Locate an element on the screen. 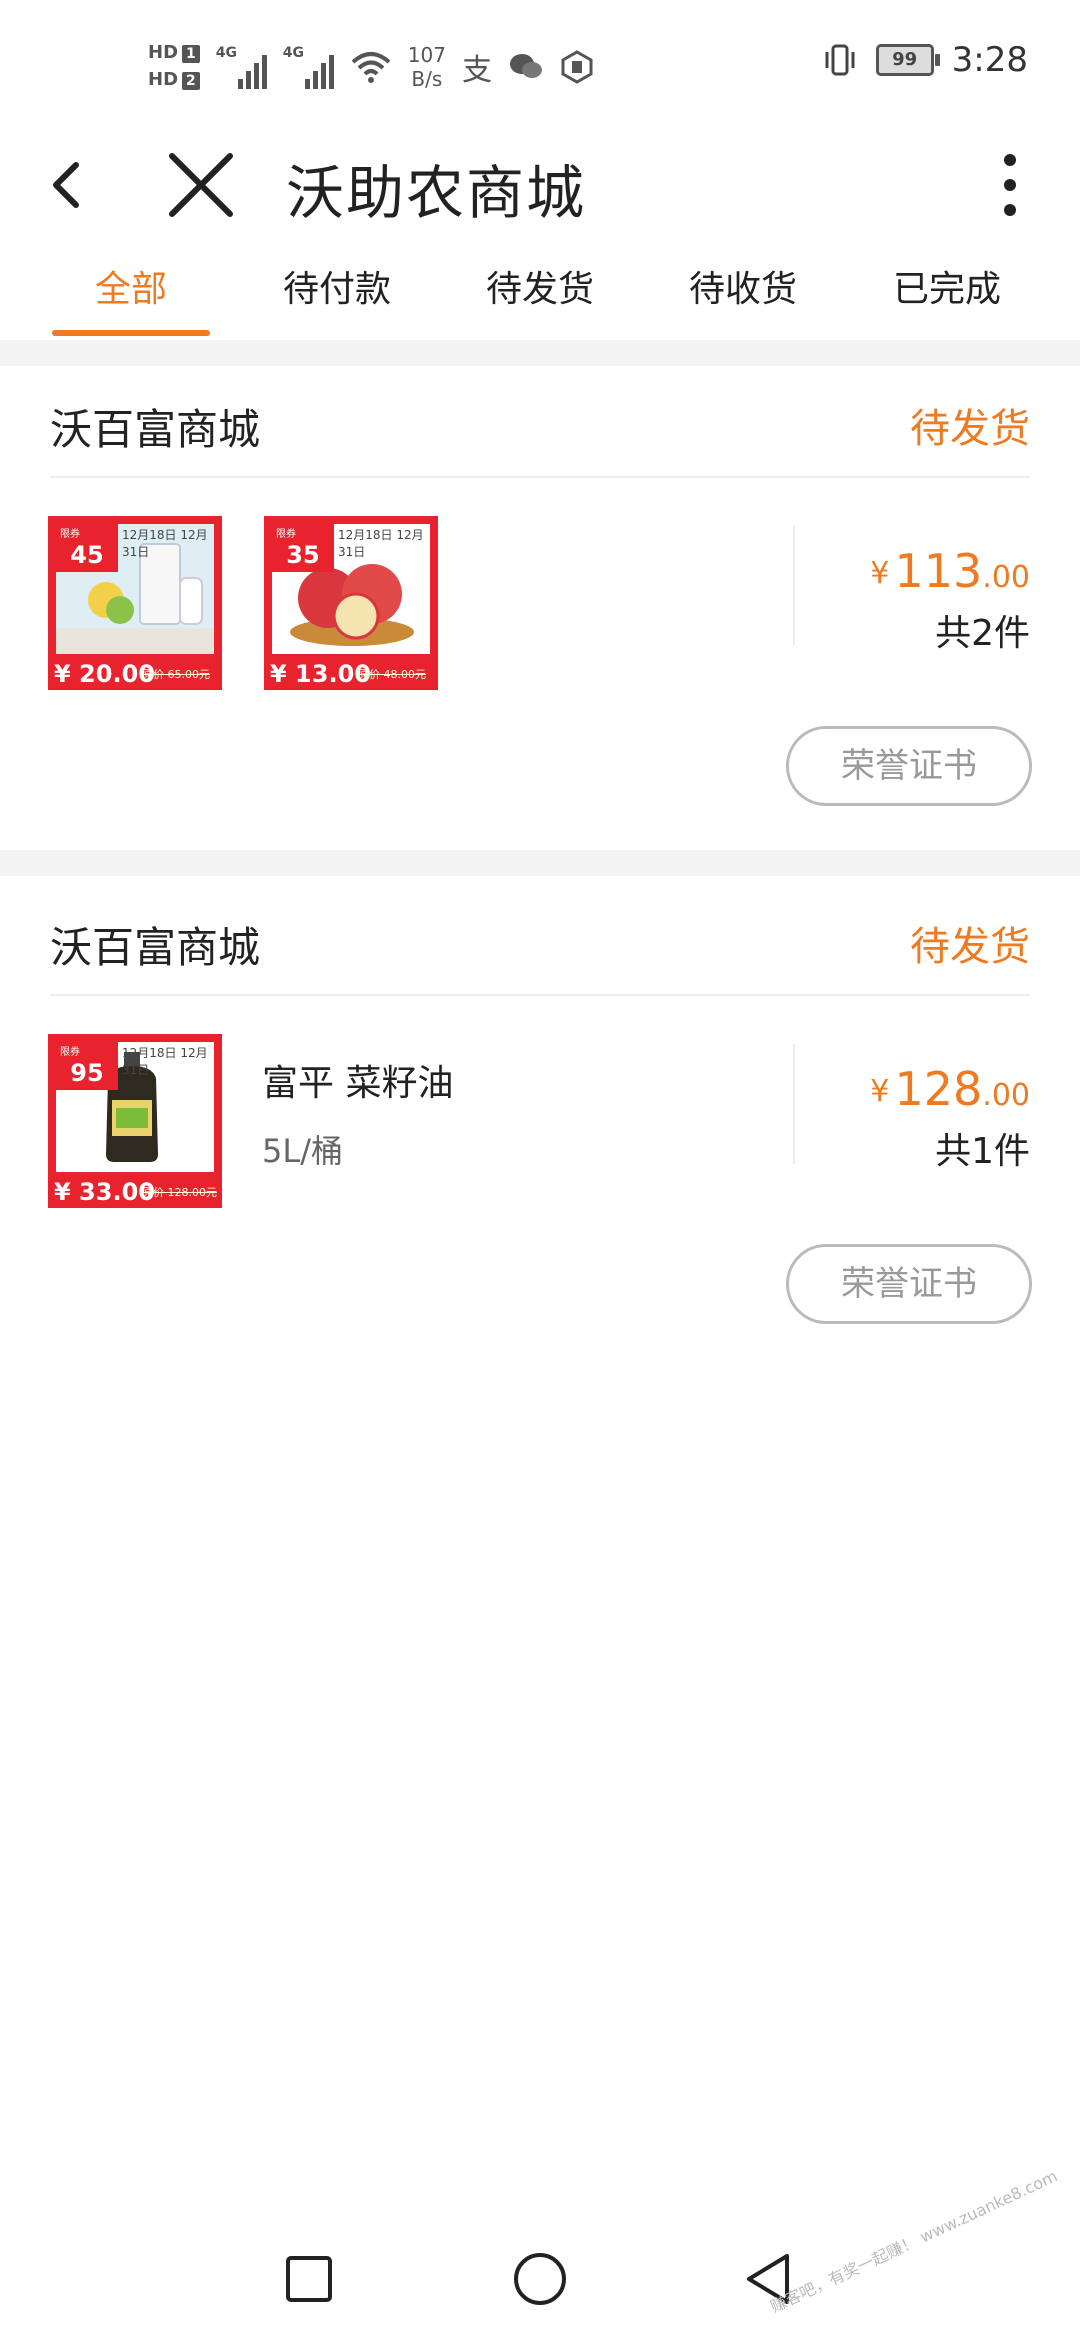  thumb-original-price: 原价 65.00元 is located at coordinates (176, 674).